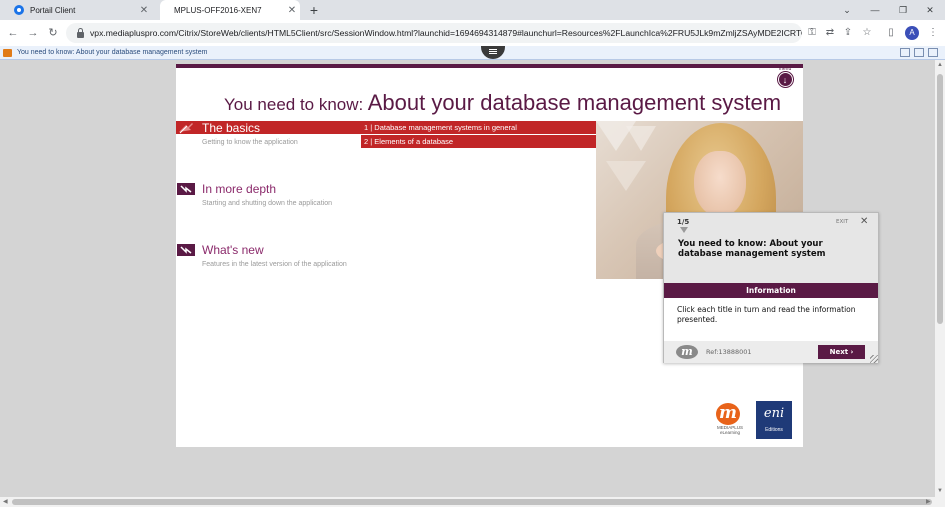  What do you see at coordinates (728, 414) in the screenshot?
I see `mediaplus-logo-mark: m` at bounding box center [728, 414].